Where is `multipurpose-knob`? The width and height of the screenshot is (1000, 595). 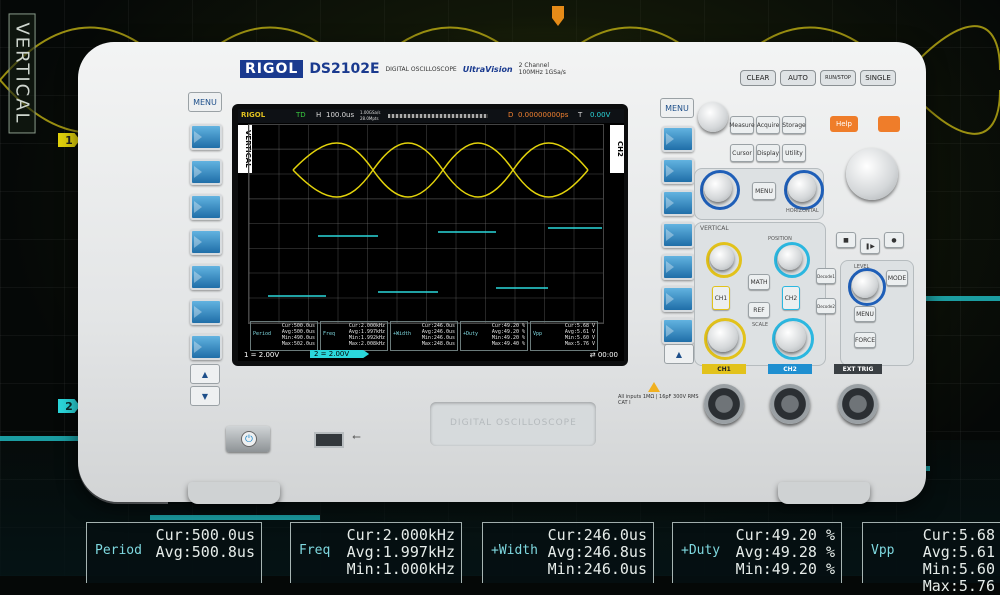 multipurpose-knob is located at coordinates (713, 117).